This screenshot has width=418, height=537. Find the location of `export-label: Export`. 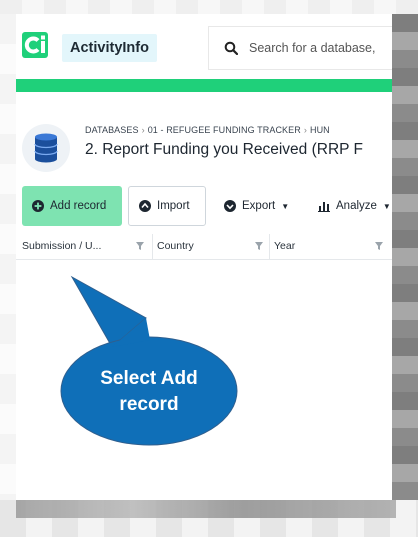

export-label: Export is located at coordinates (259, 206).